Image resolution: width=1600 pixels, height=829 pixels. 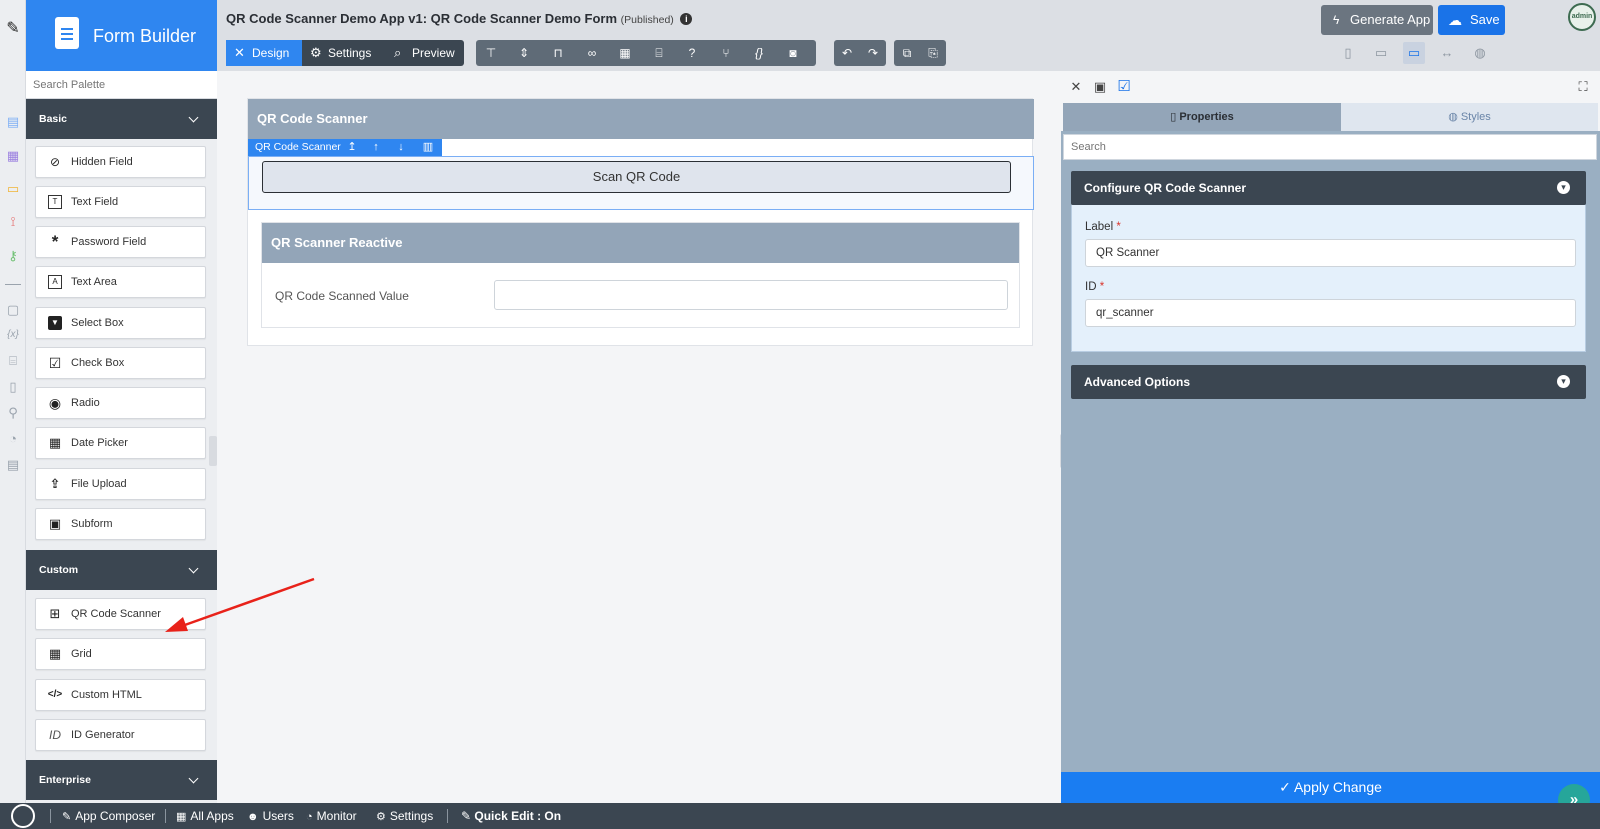 I want to click on palette-item-grid: ▦ Grid, so click(x=120, y=654).